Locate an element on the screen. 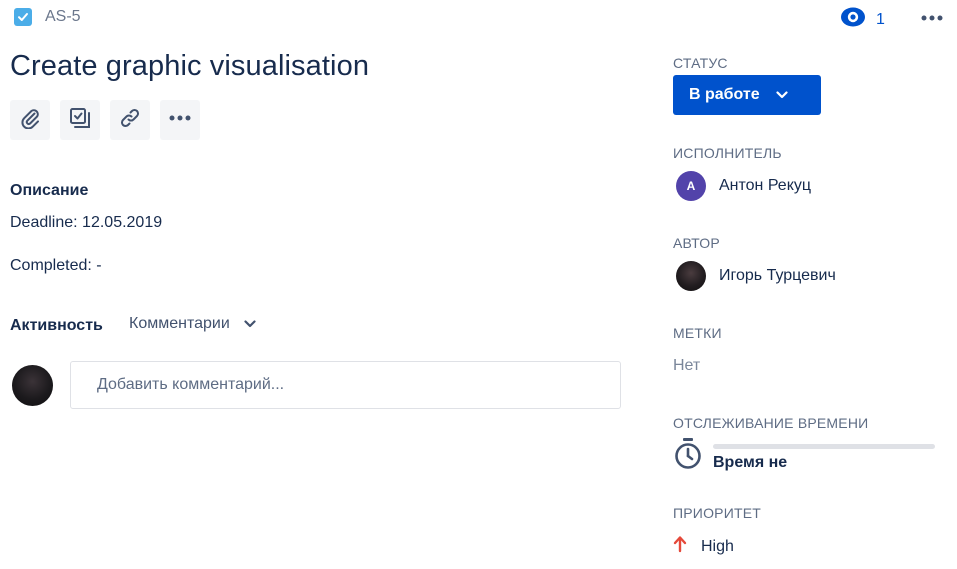  status-label: СТАТУС is located at coordinates (700, 63).